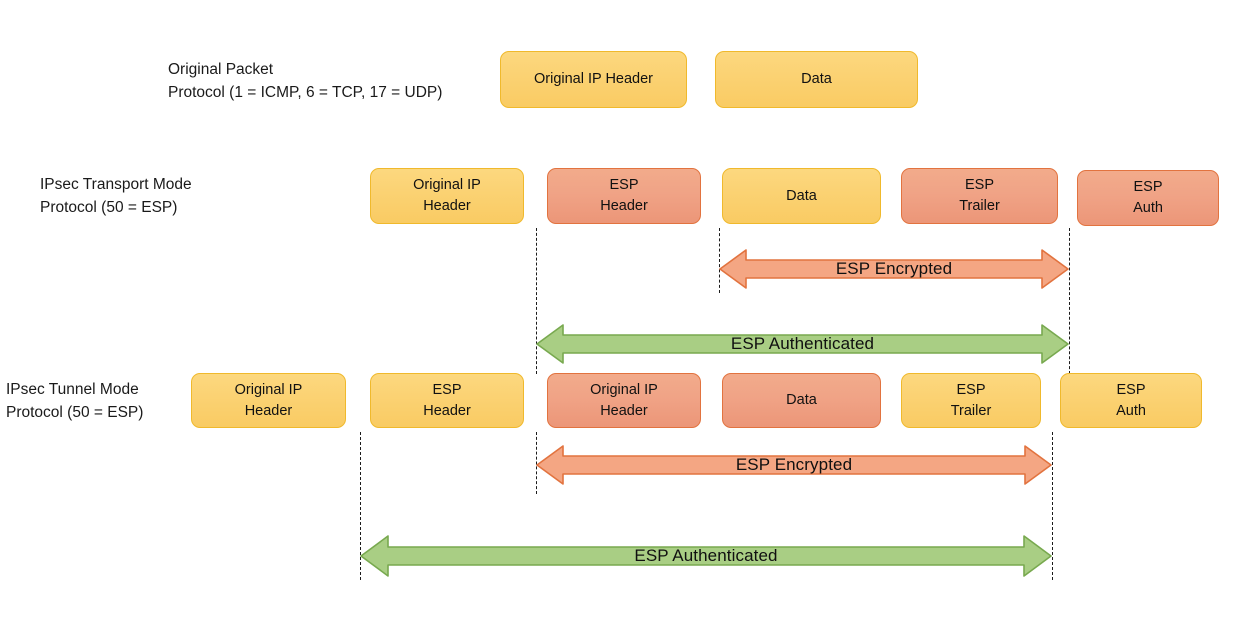 The height and width of the screenshot is (637, 1245). I want to click on row-label-transport-mode: IPsec Transport Mode Protocol (50 = ESP), so click(116, 196).